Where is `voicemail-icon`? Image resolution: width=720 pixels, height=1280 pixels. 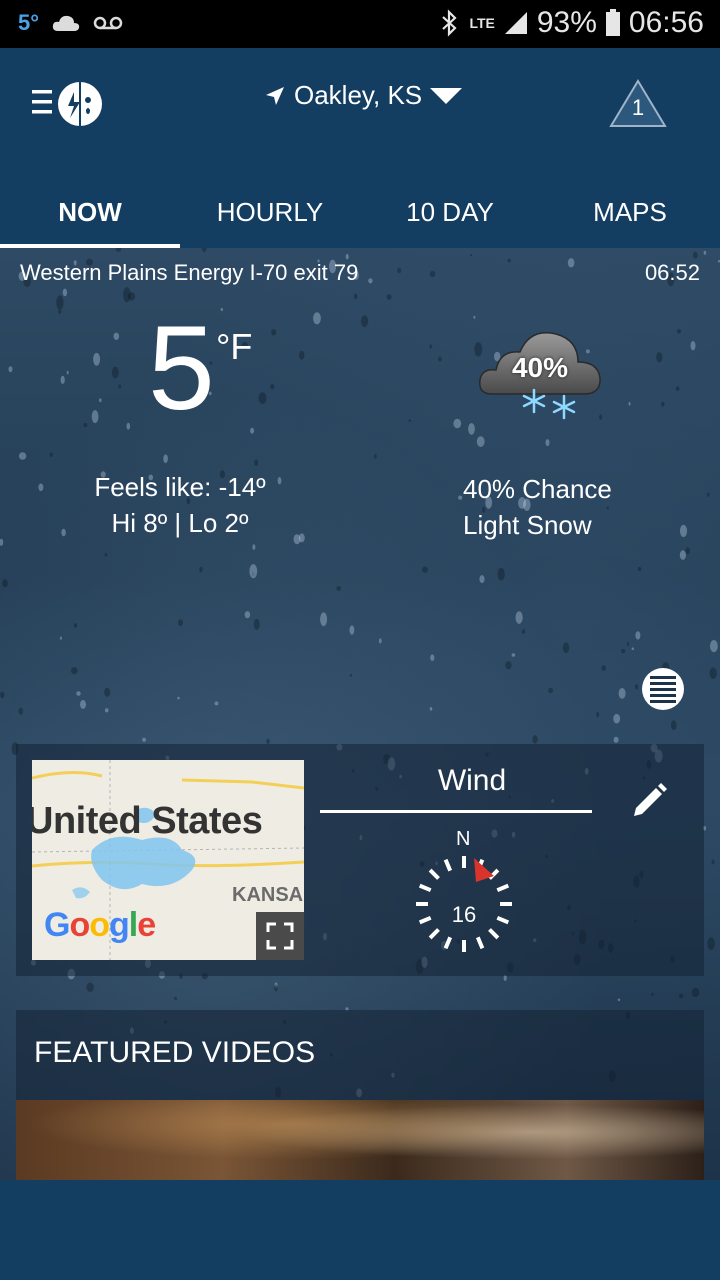 voicemail-icon is located at coordinates (108, 23).